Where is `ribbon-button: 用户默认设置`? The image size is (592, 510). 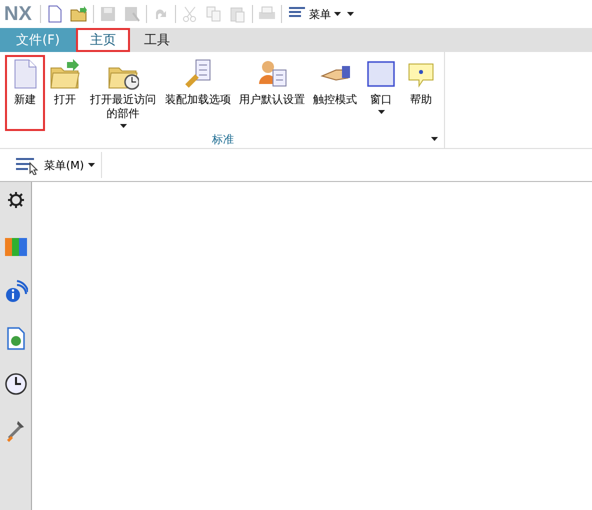 ribbon-button: 用户默认设置 is located at coordinates (272, 93).